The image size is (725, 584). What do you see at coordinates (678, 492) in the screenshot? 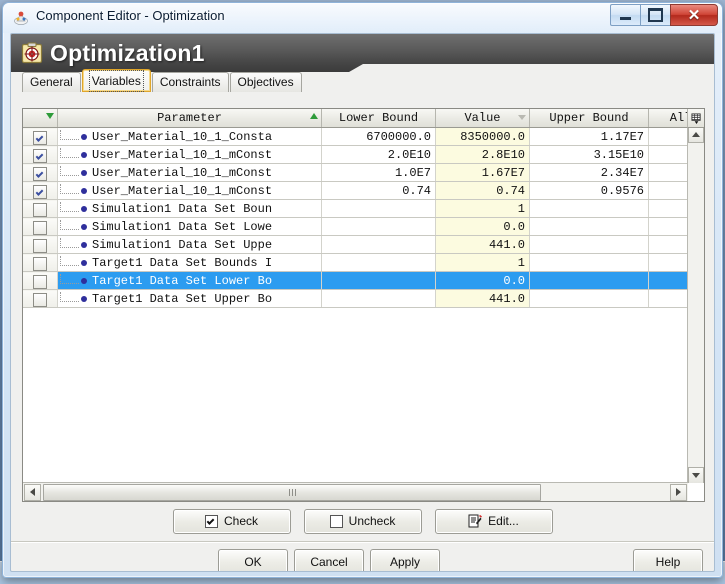
I see `scroll-right-button` at bounding box center [678, 492].